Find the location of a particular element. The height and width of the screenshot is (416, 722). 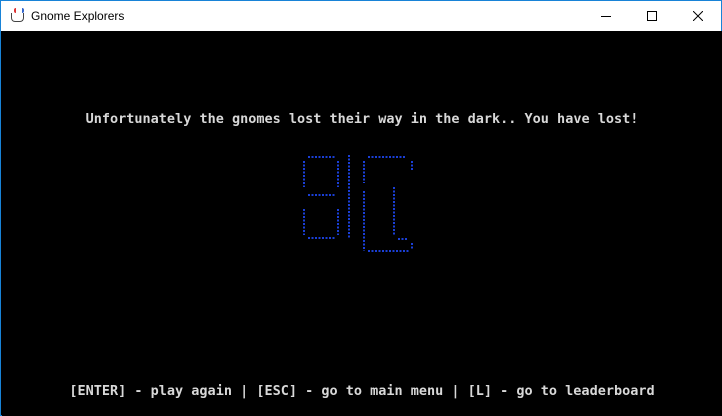

close-button is located at coordinates (698, 16).